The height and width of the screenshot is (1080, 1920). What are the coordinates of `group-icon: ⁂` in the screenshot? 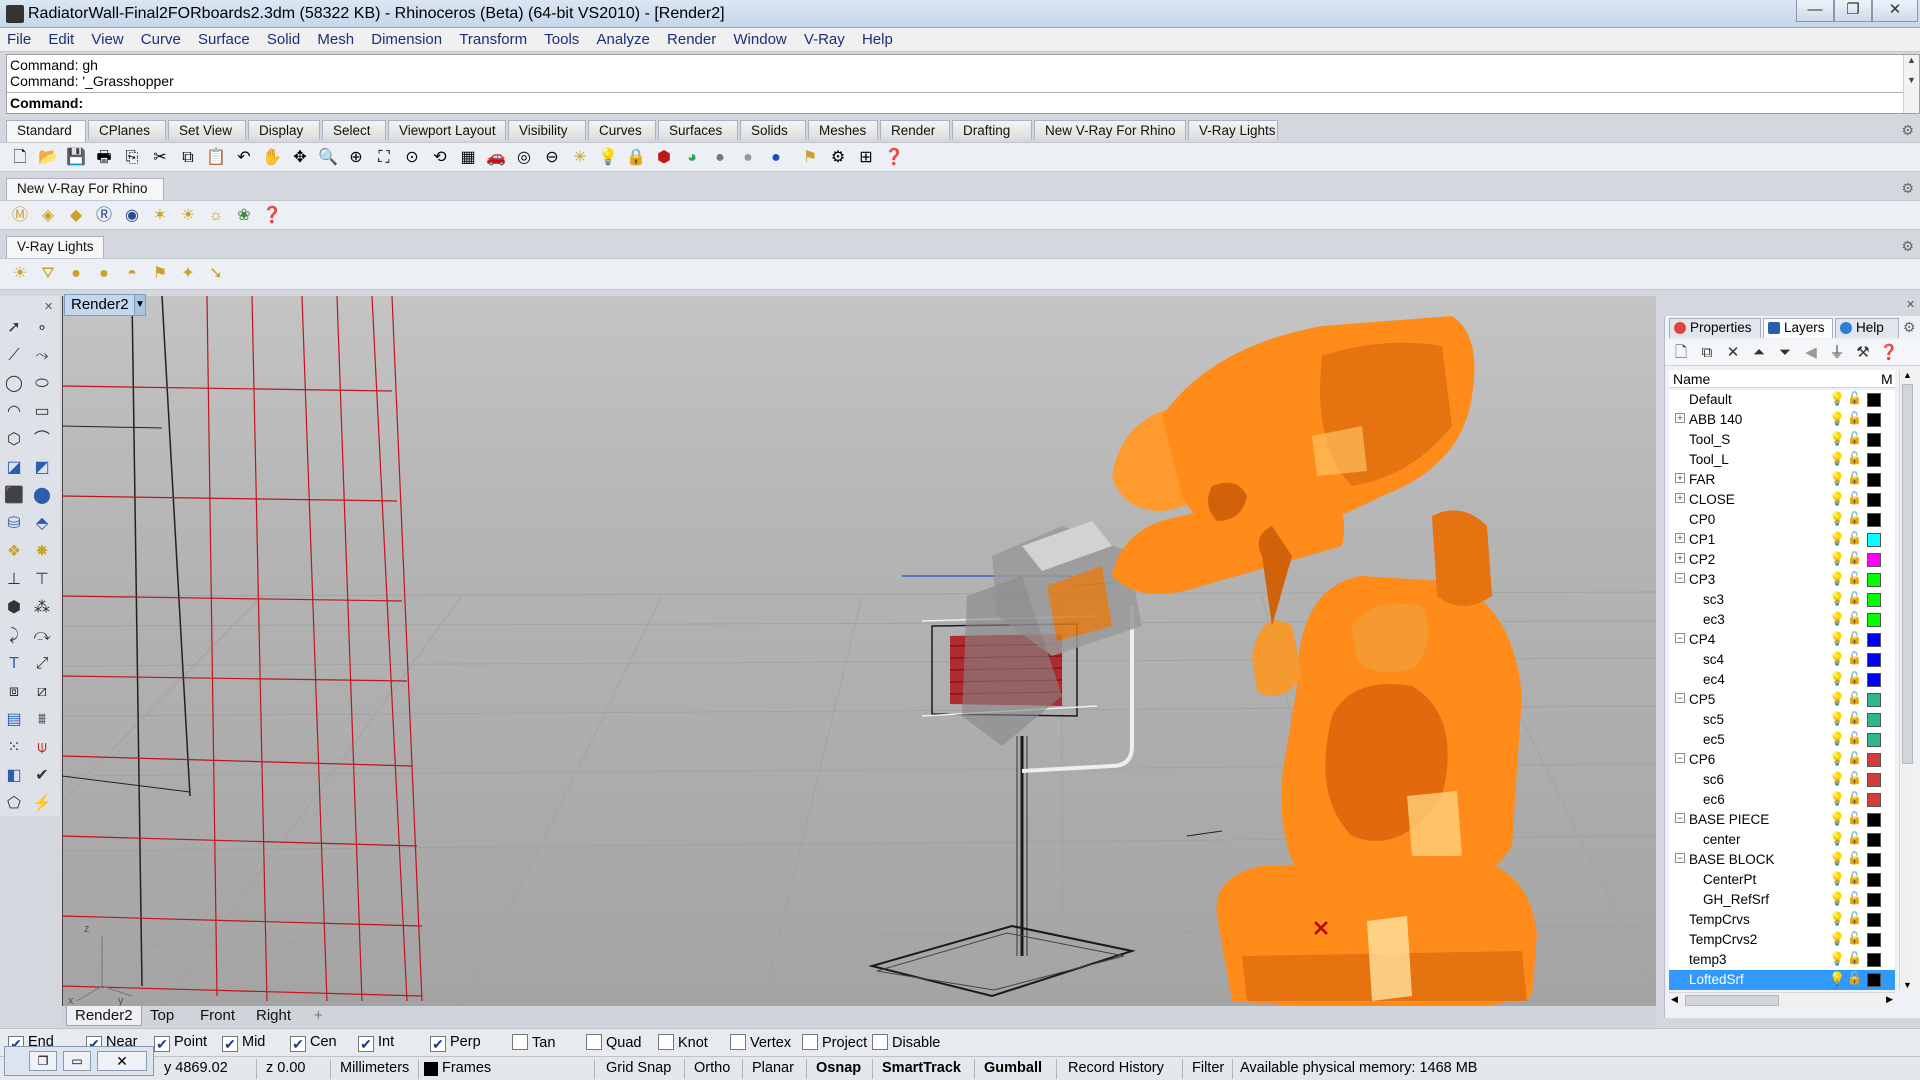 It's located at (42, 608).